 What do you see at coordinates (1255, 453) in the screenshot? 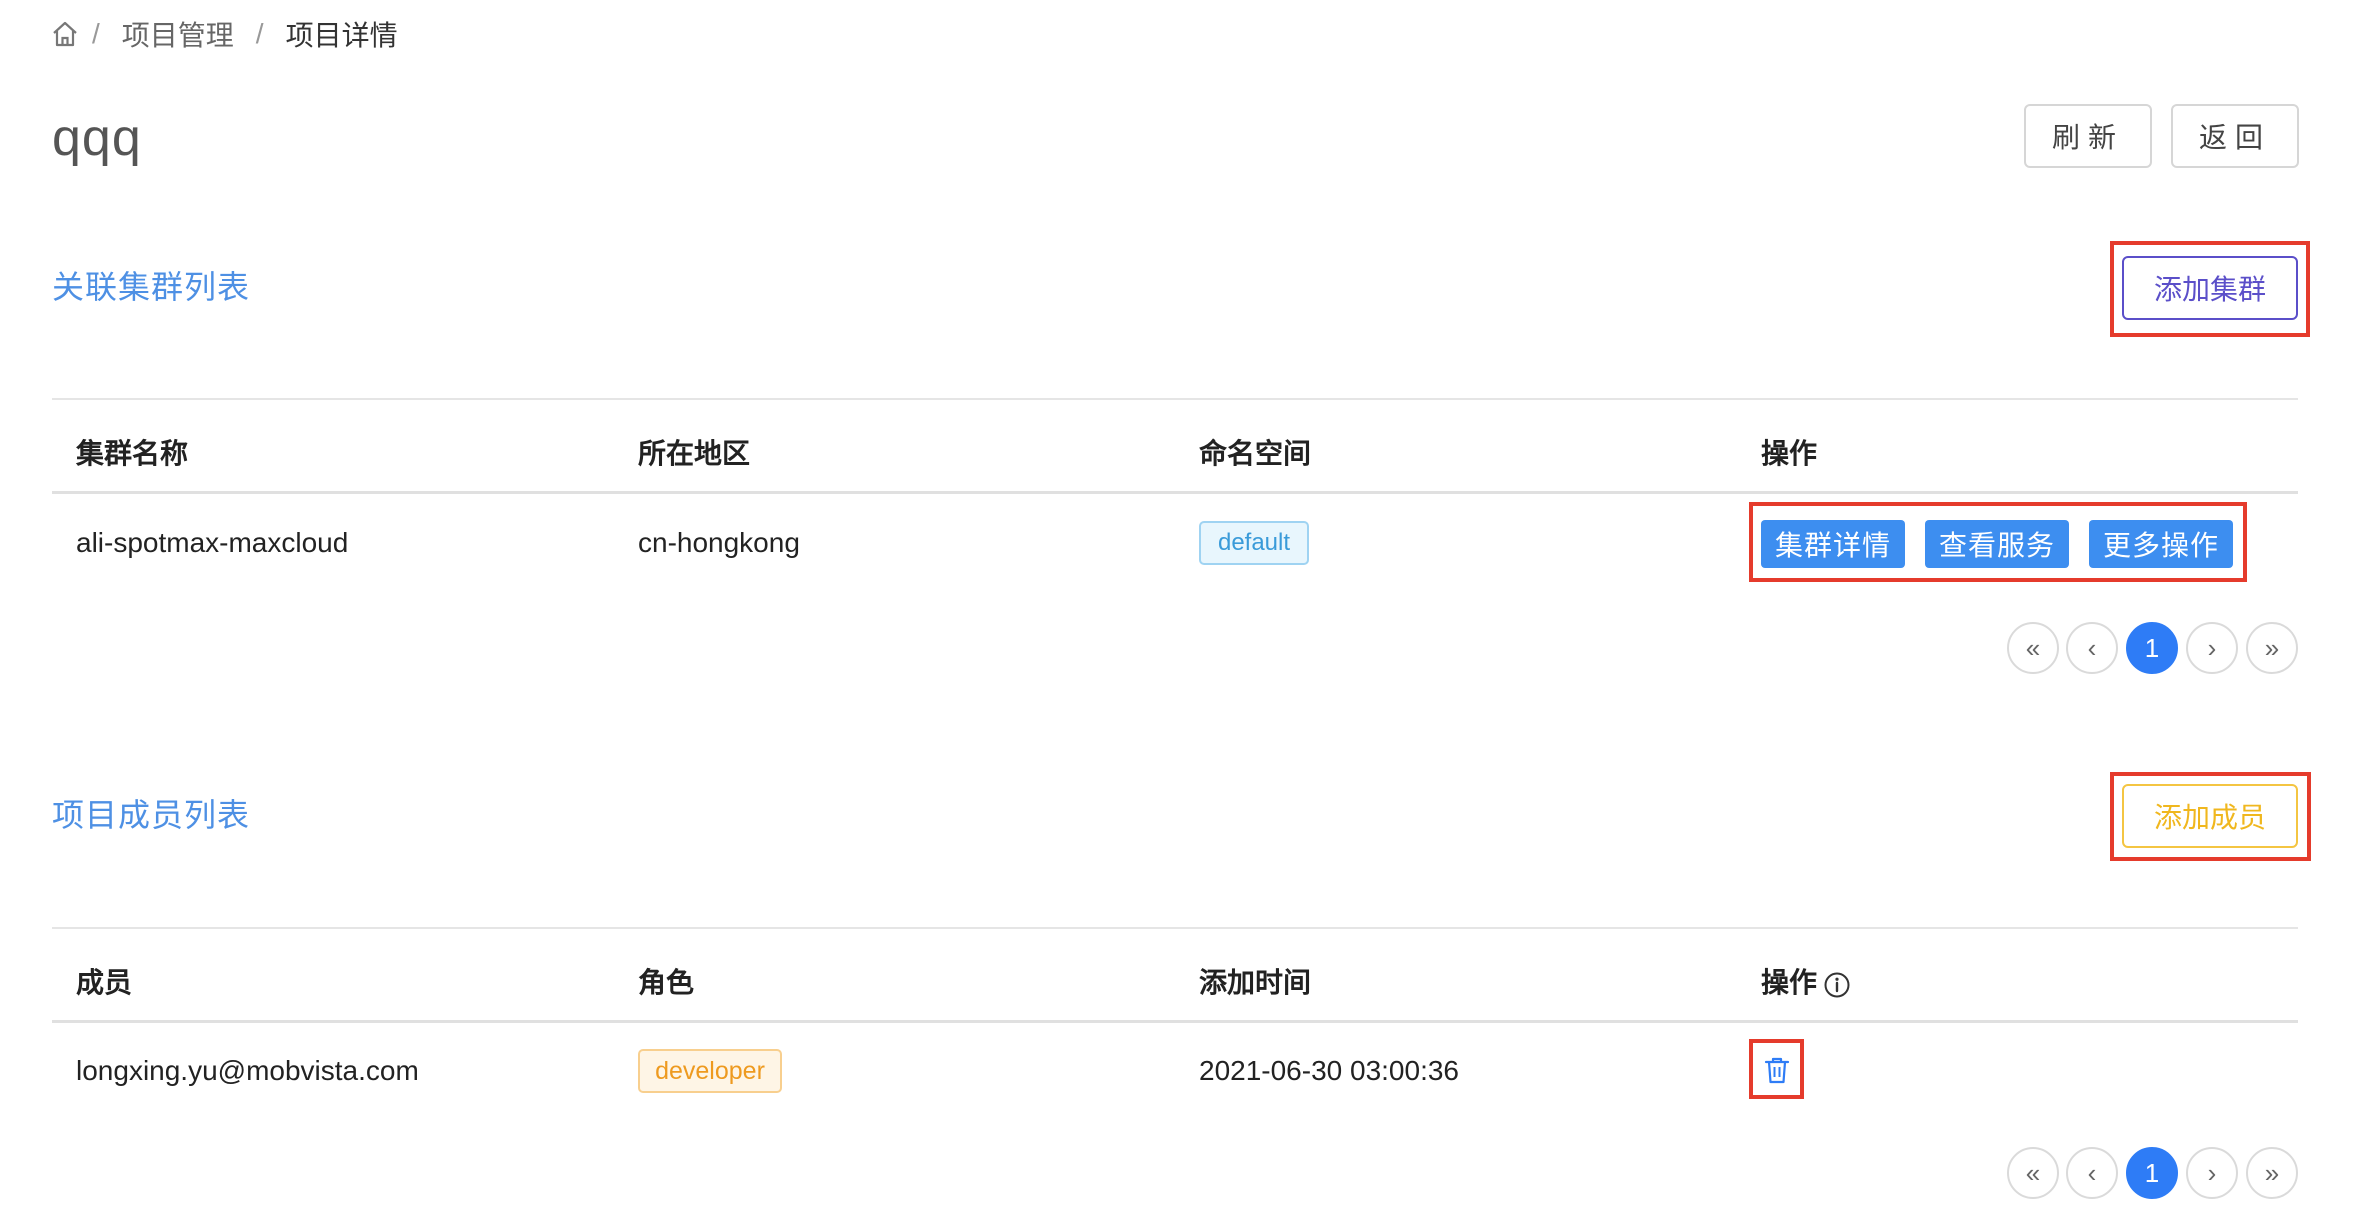
I see `column-header-namespace: 命名空间` at bounding box center [1255, 453].